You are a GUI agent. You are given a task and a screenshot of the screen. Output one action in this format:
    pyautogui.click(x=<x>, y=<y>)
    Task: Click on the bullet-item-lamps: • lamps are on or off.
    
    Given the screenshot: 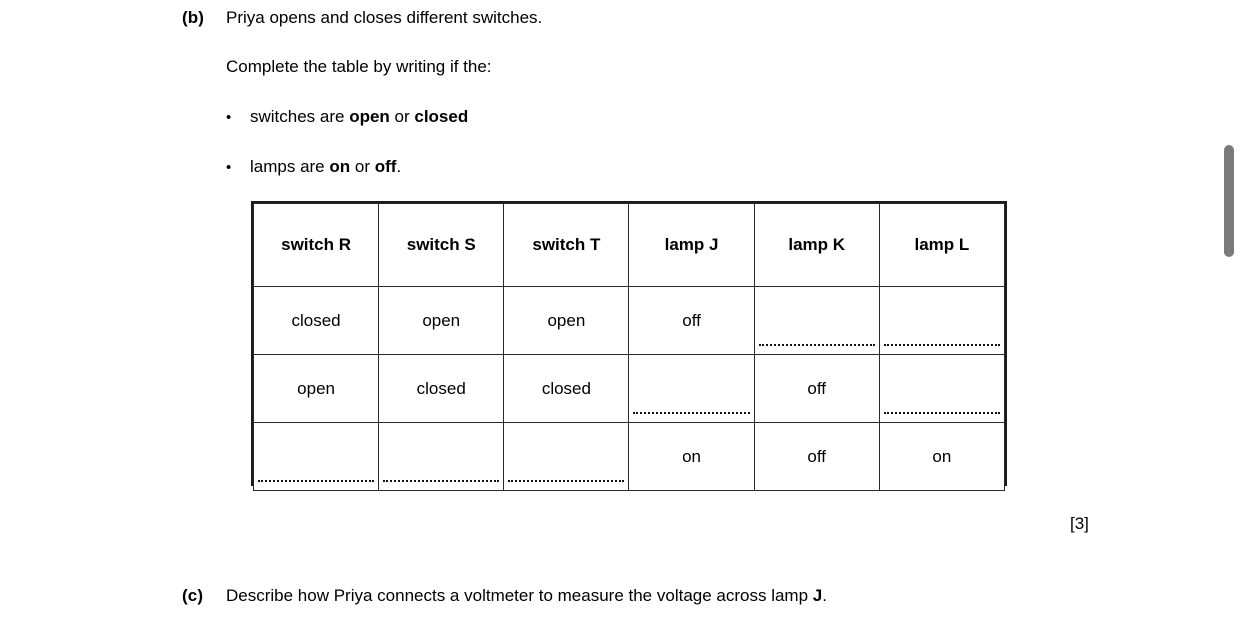 What is the action you would take?
    pyautogui.click(x=313, y=167)
    